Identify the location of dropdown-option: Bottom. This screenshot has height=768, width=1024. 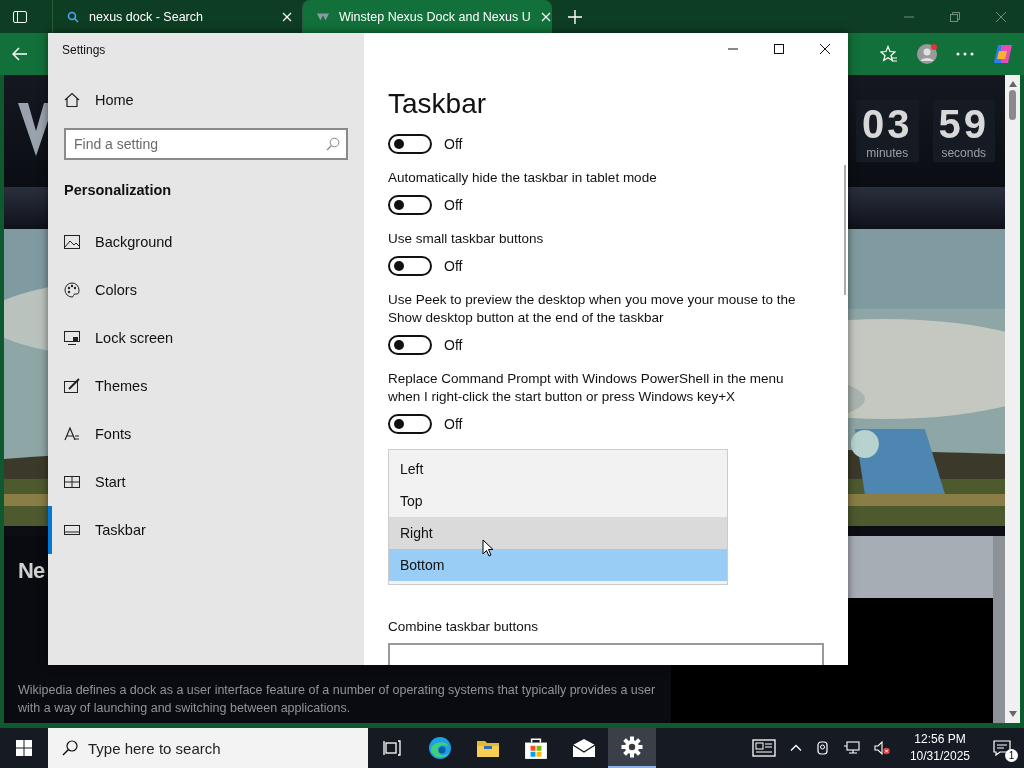
(558, 565).